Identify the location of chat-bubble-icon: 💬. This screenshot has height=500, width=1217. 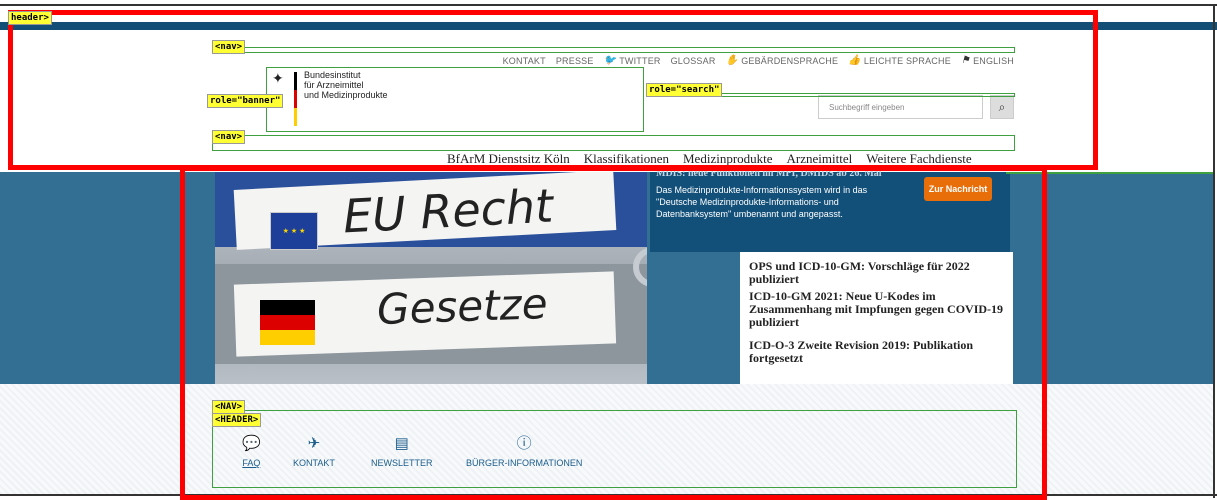
(251, 443).